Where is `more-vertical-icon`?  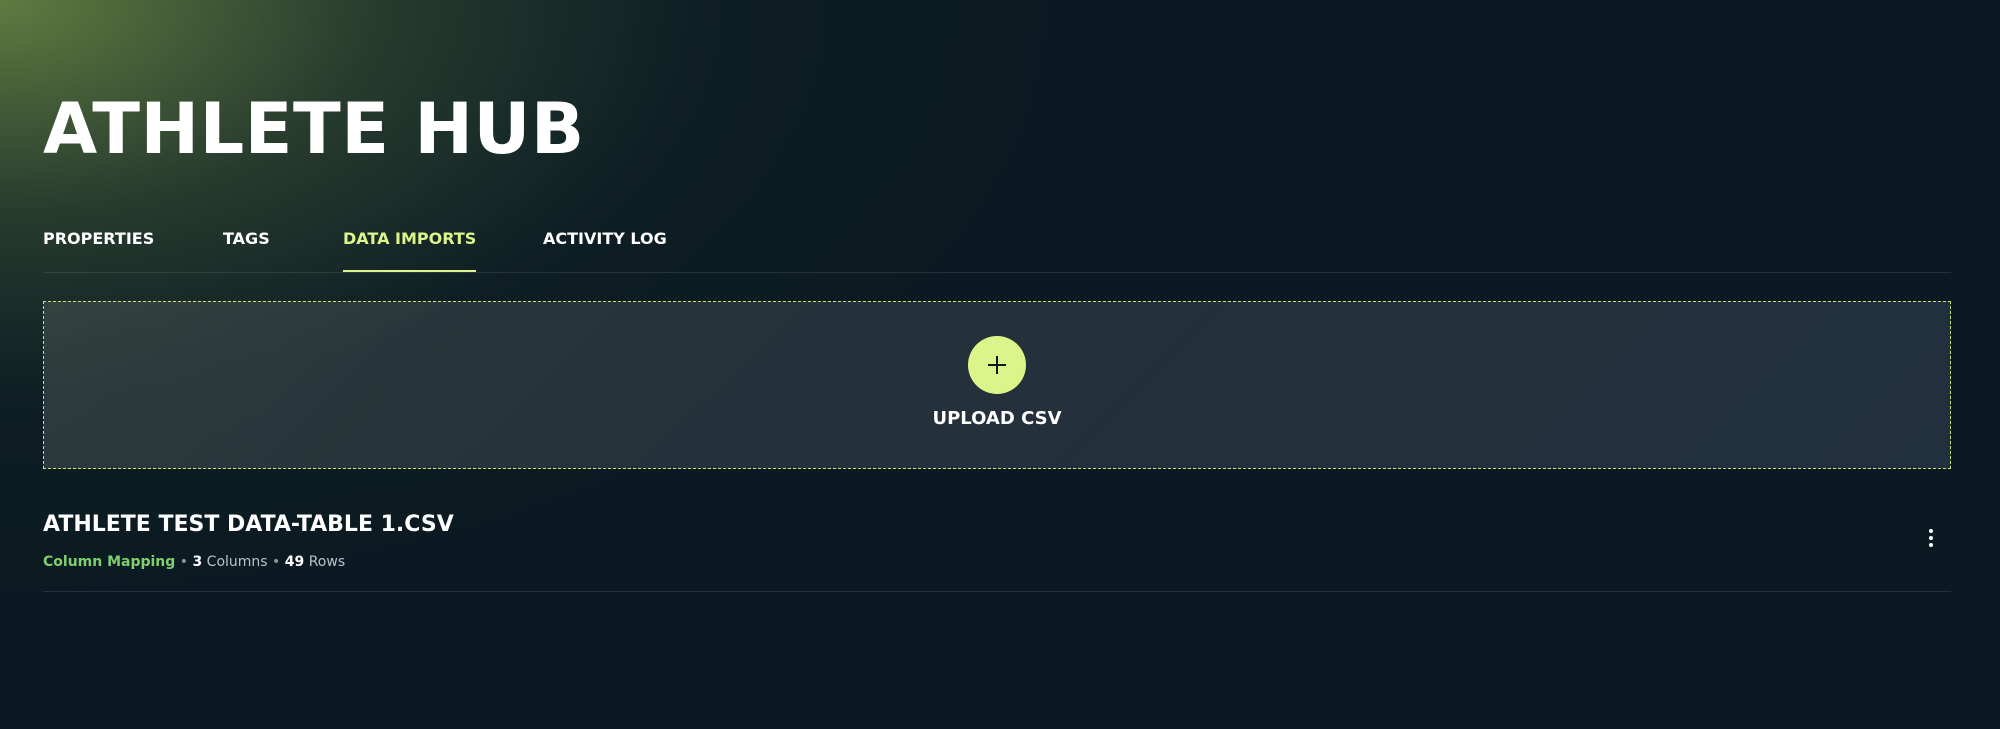
more-vertical-icon is located at coordinates (1931, 538).